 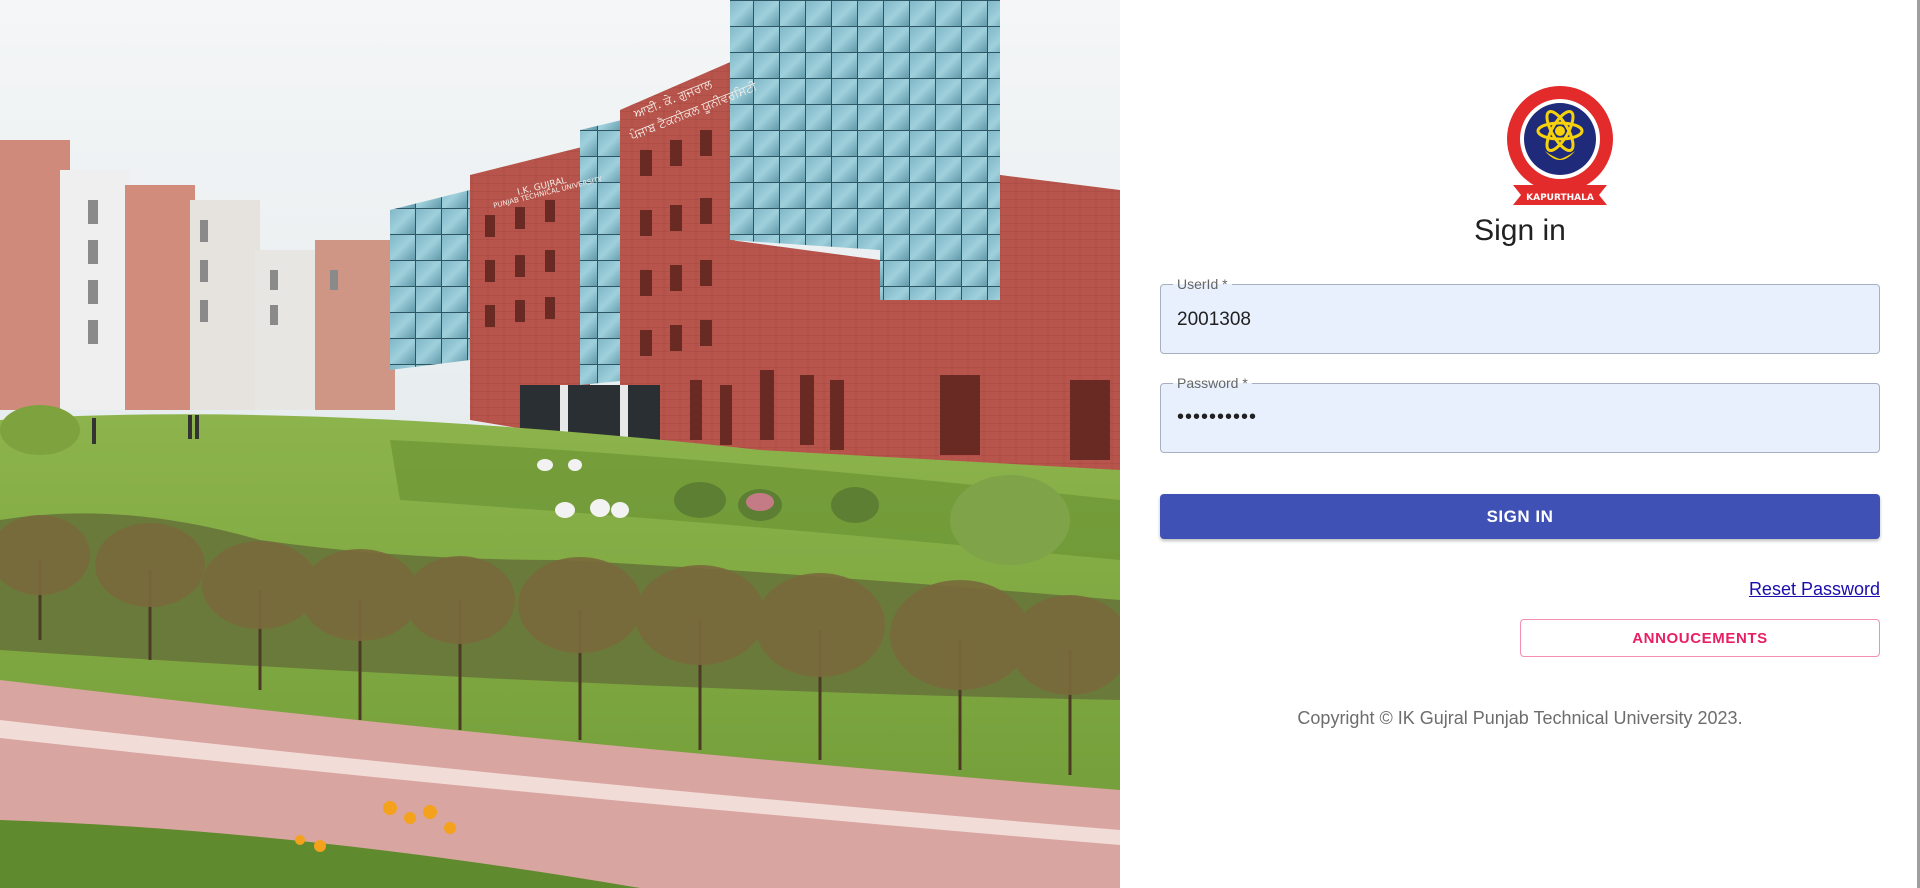 I want to click on university-logo-icon: KAPURTHALA, so click(x=1560, y=143).